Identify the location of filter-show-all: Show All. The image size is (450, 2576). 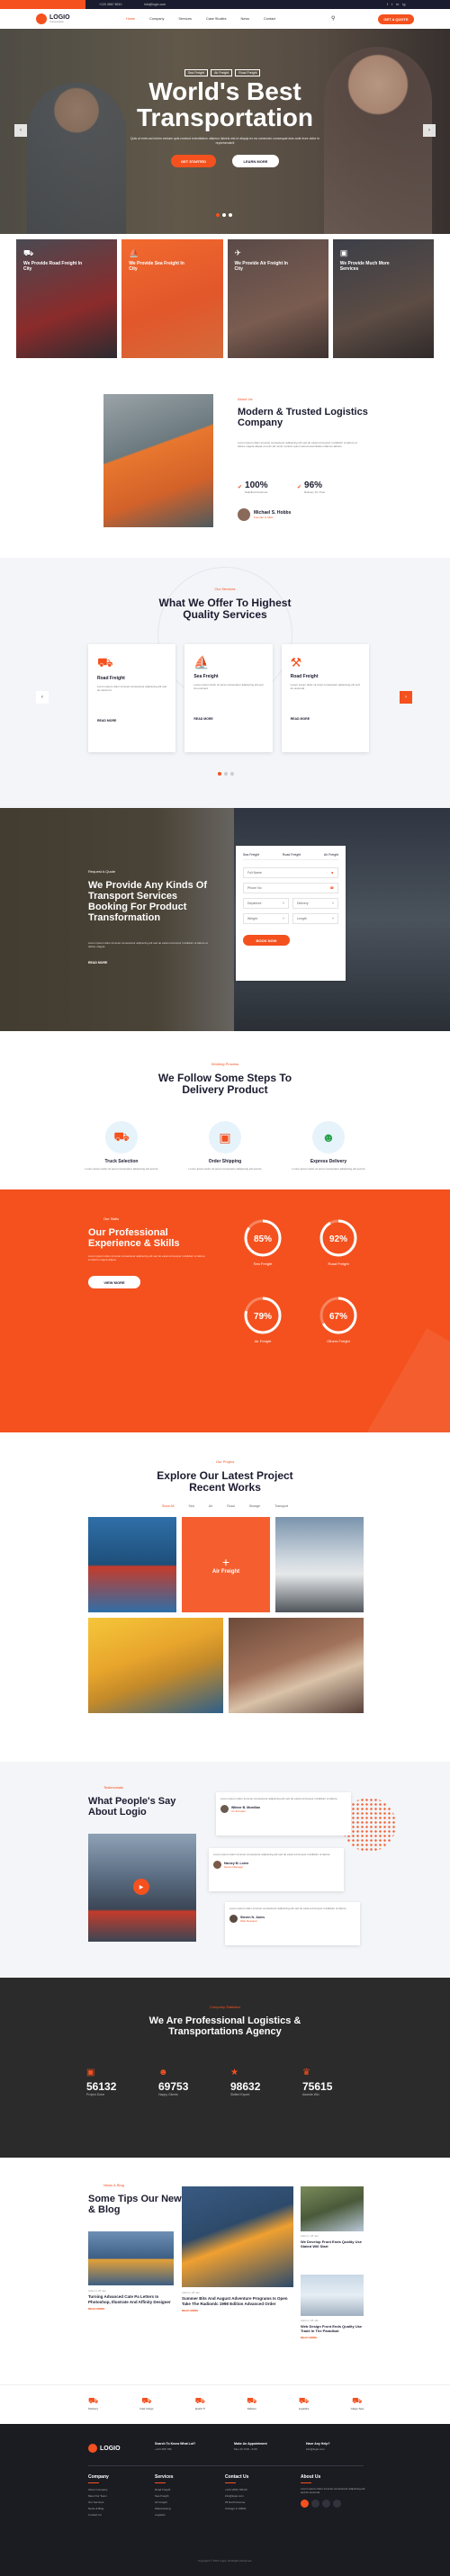
(168, 1506).